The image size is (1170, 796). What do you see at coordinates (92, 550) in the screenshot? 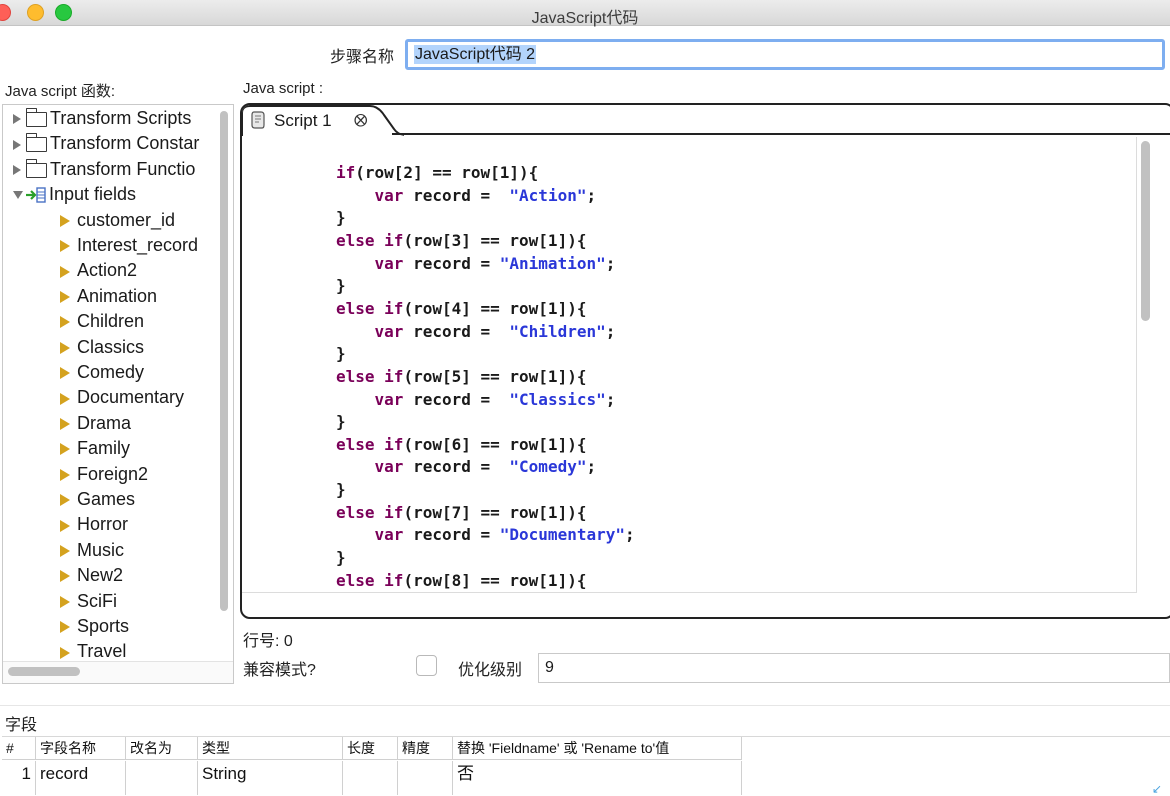
I see `tree-field-item: Music` at bounding box center [92, 550].